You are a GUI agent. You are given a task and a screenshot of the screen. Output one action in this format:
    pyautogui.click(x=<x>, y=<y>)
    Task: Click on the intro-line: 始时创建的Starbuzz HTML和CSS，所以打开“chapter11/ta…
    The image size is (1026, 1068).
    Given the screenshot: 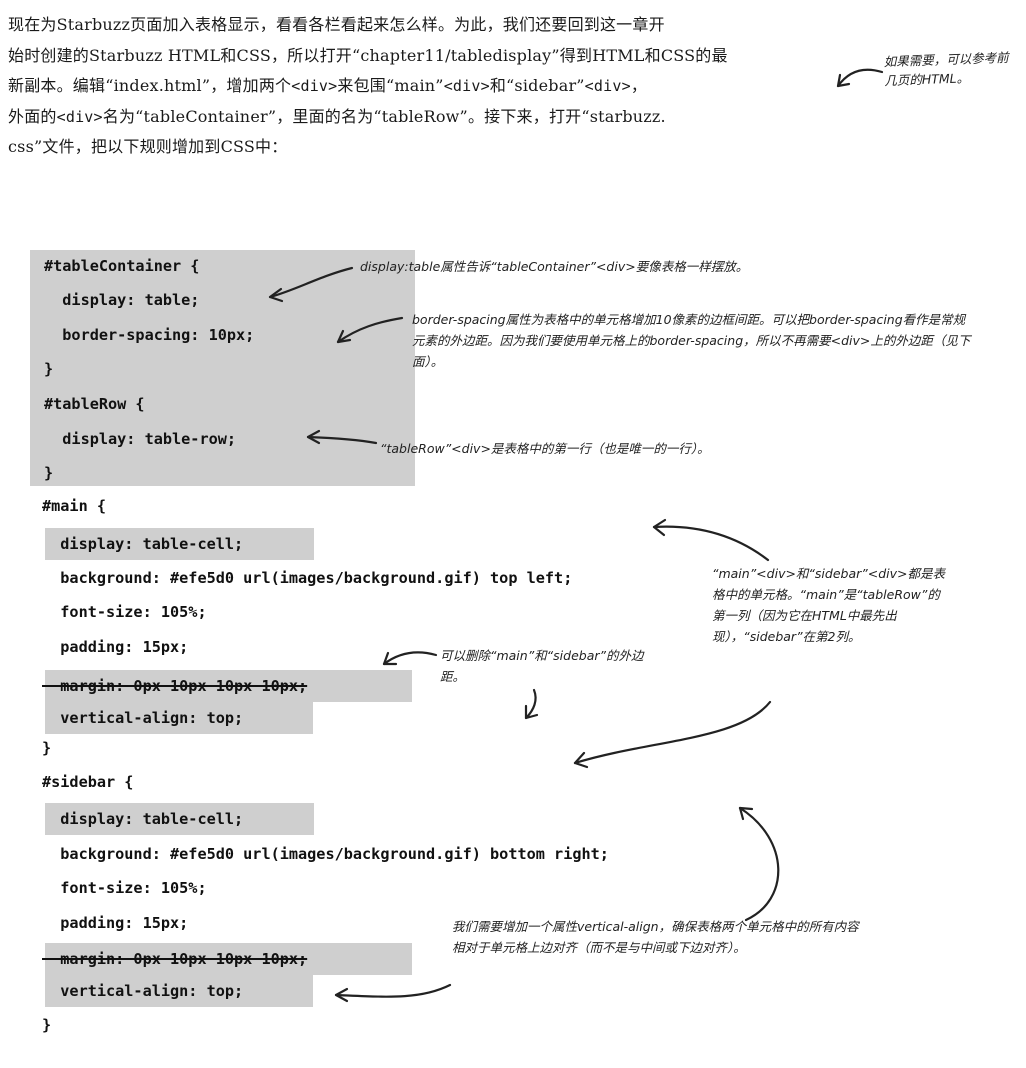 What is the action you would take?
    pyautogui.click(x=368, y=55)
    